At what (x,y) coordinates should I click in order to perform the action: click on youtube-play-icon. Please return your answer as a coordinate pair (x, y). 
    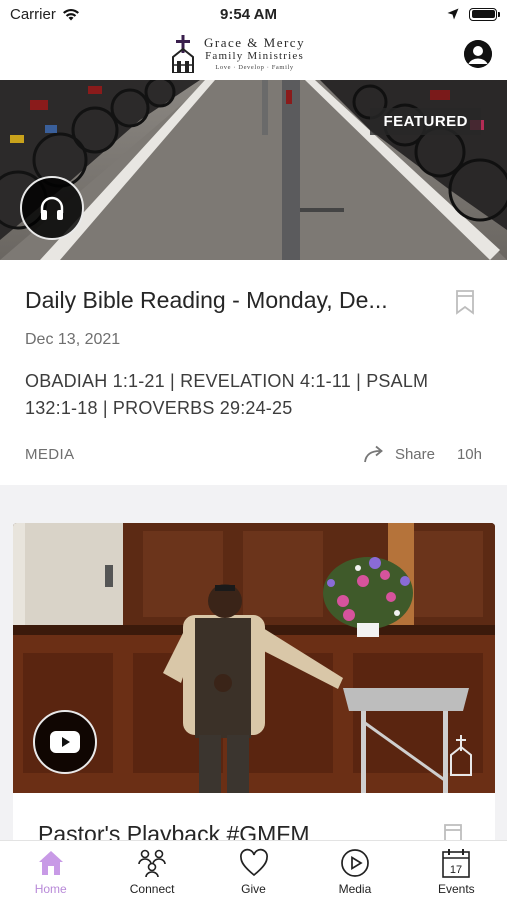
    Looking at the image, I should click on (65, 742).